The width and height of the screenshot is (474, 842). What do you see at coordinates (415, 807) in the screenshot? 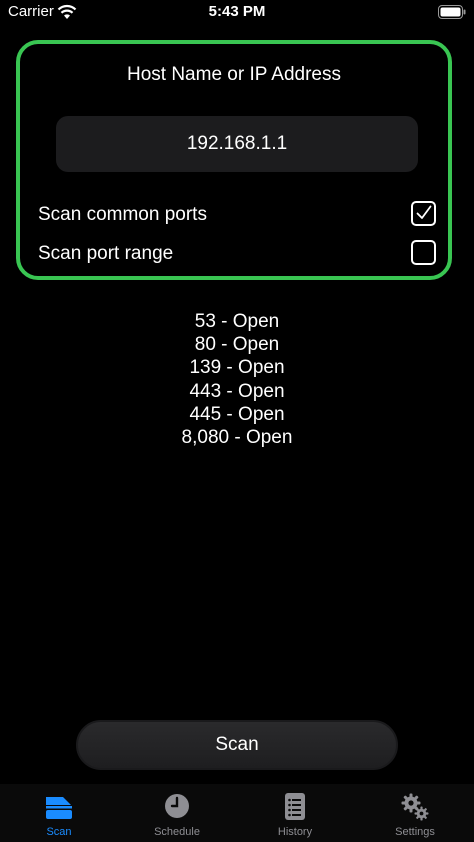
I see `gears-icon` at bounding box center [415, 807].